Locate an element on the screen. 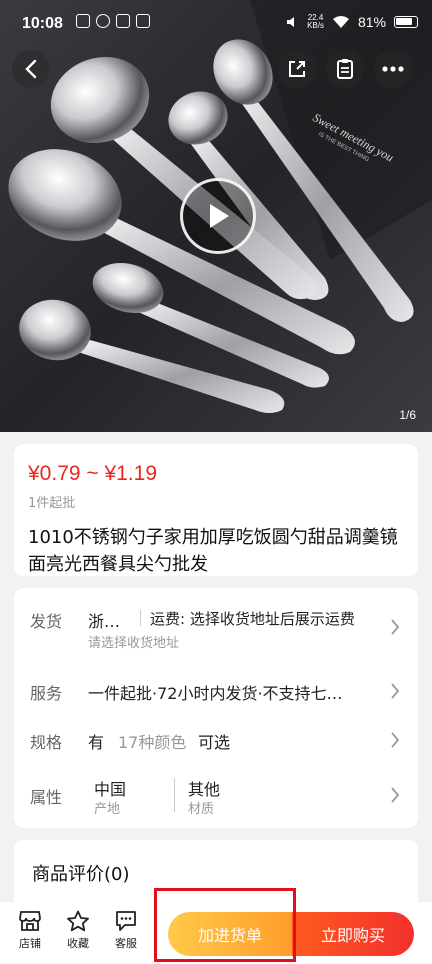  play-icon is located at coordinates (219, 216).